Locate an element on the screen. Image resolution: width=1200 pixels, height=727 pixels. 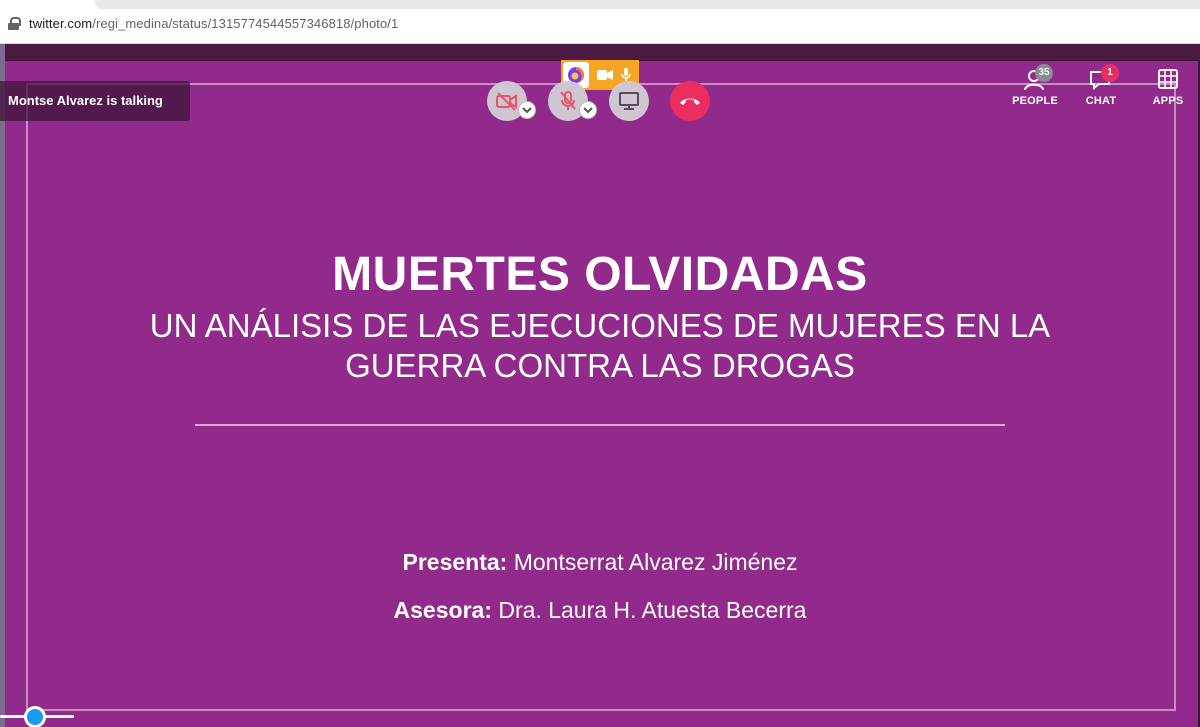
hangup-icon is located at coordinates (690, 101).